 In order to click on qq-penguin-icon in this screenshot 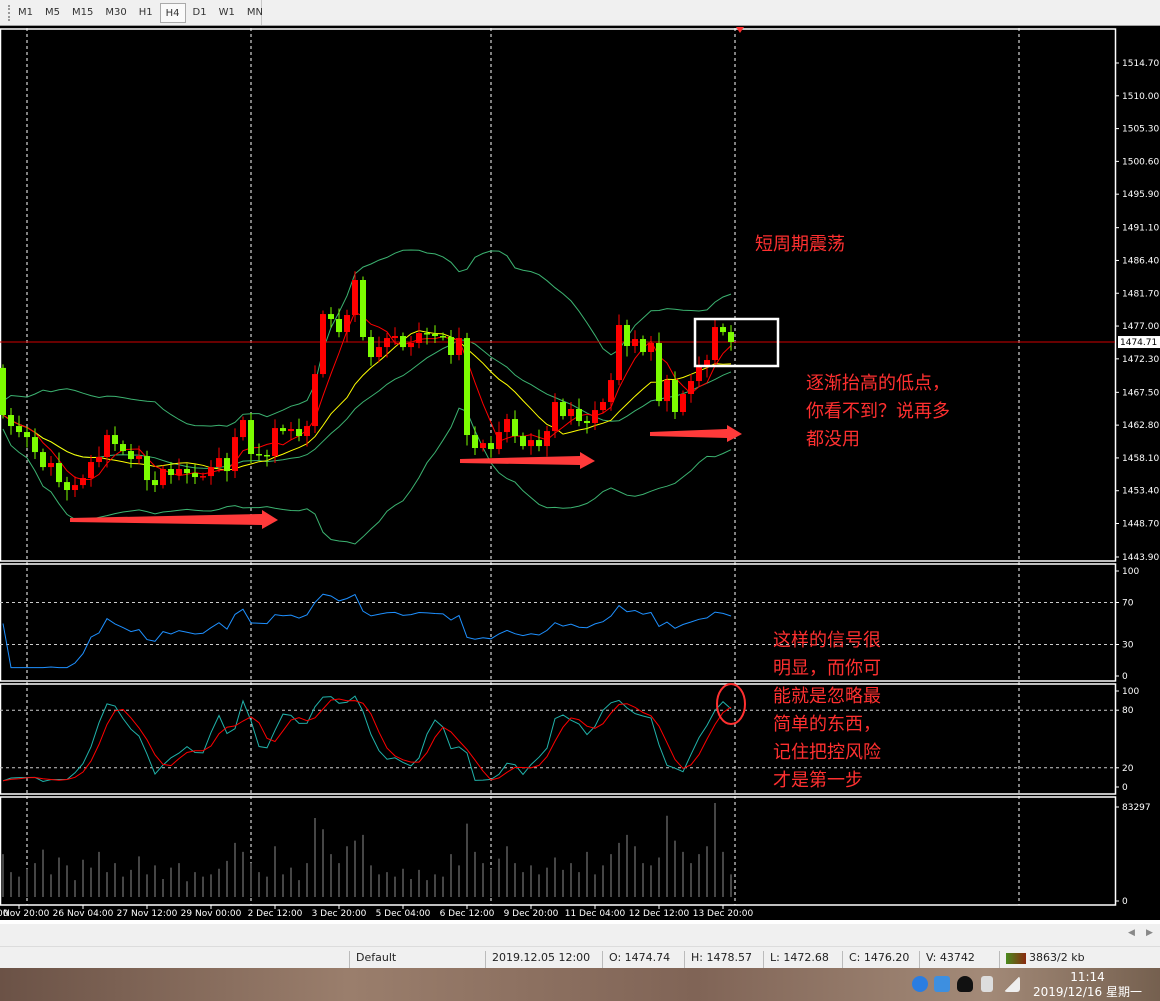, I will do `click(965, 984)`.